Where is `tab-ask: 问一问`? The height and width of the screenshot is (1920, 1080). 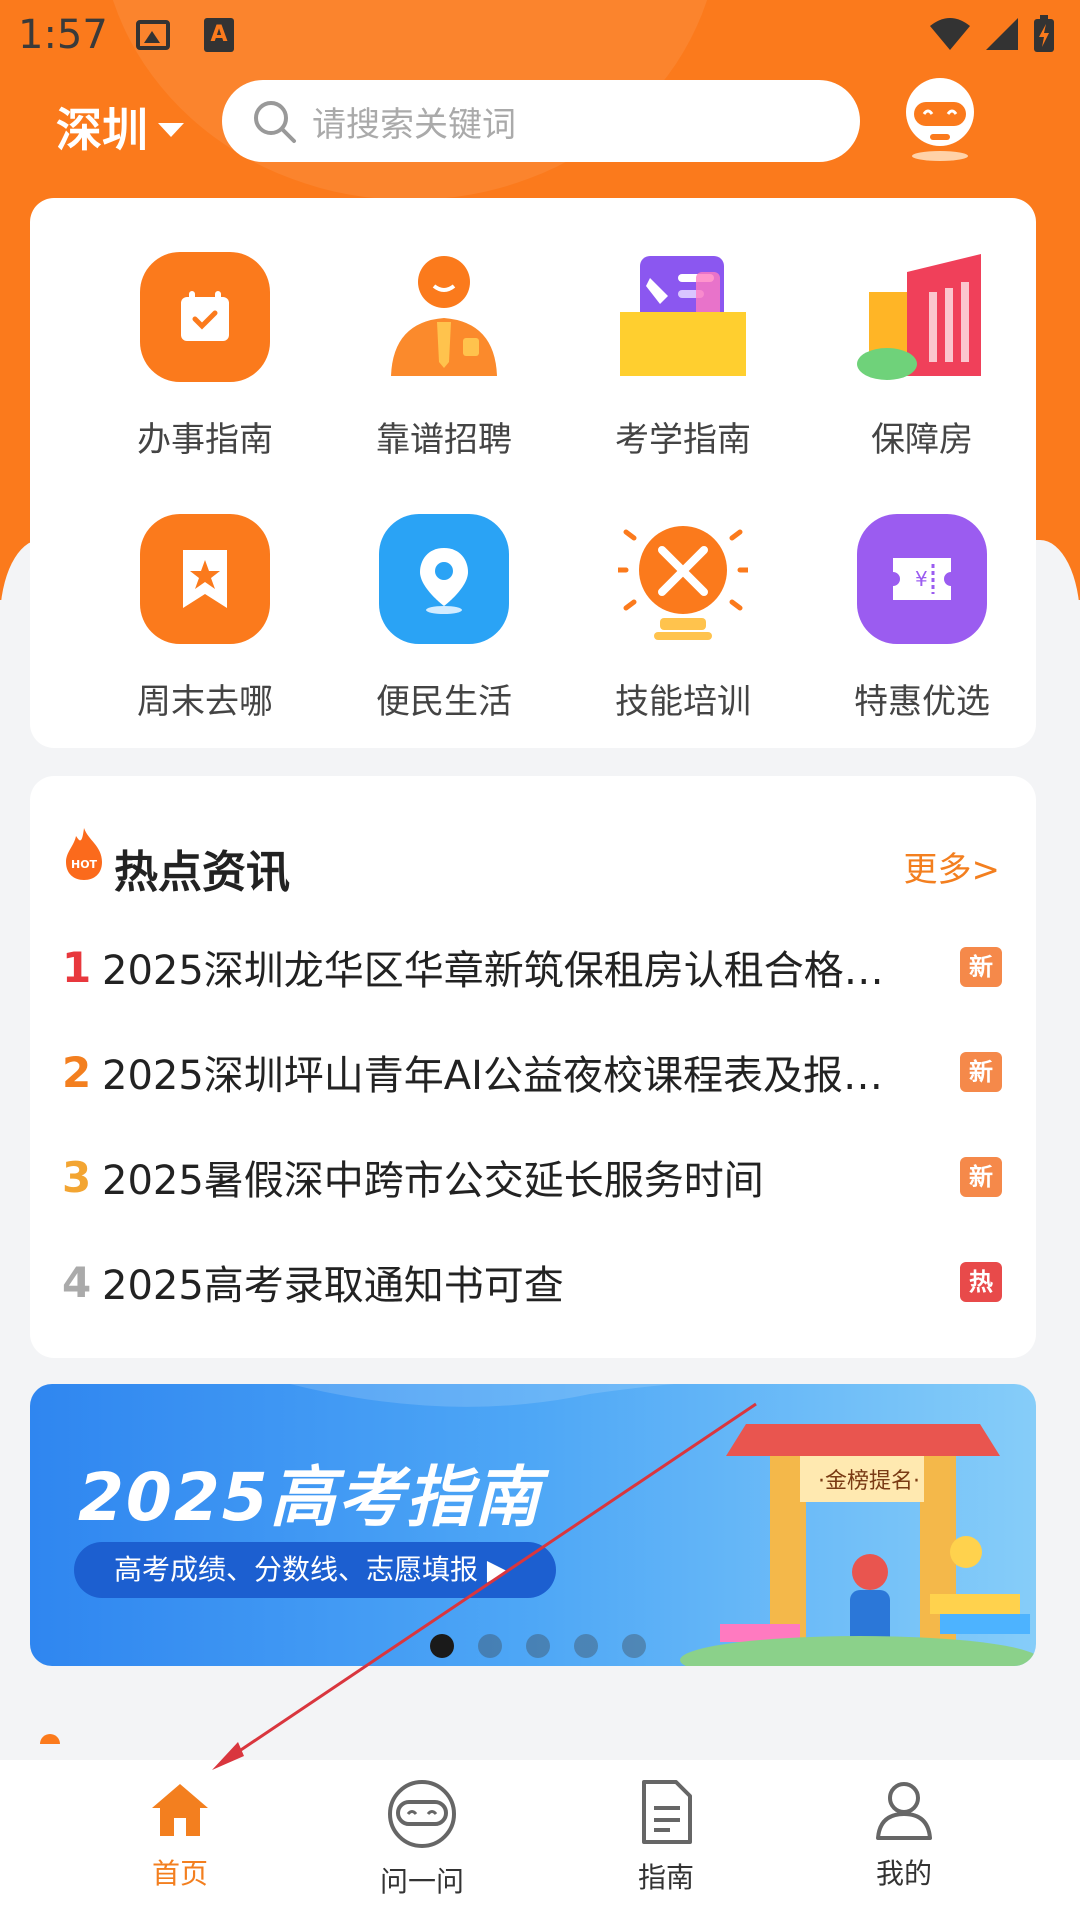
tab-ask: 问一问 is located at coordinates (422, 1839).